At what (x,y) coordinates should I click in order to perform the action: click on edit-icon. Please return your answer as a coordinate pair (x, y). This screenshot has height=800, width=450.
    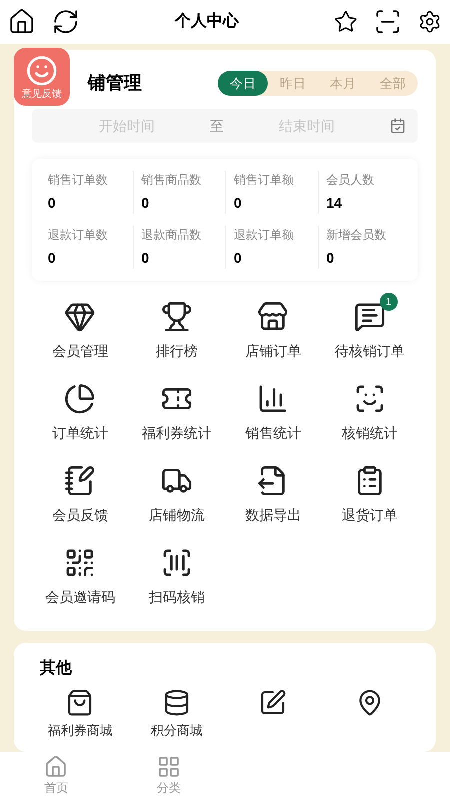
    Looking at the image, I should click on (273, 703).